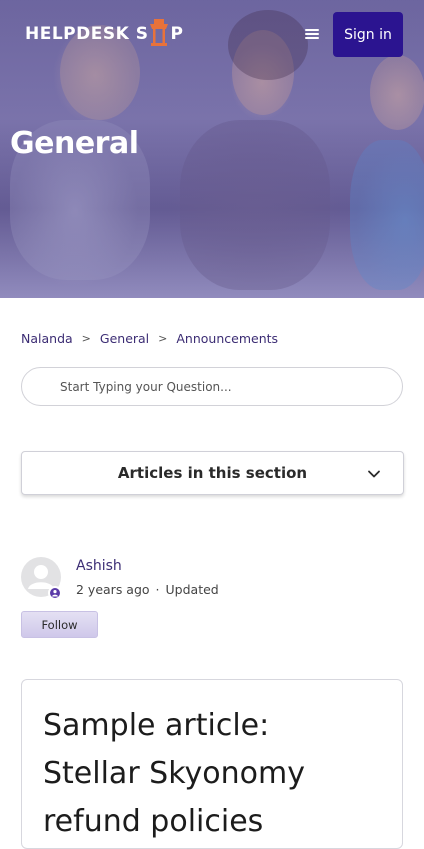 The width and height of the screenshot is (424, 849). I want to click on logo-text-suffix: P, so click(177, 34).